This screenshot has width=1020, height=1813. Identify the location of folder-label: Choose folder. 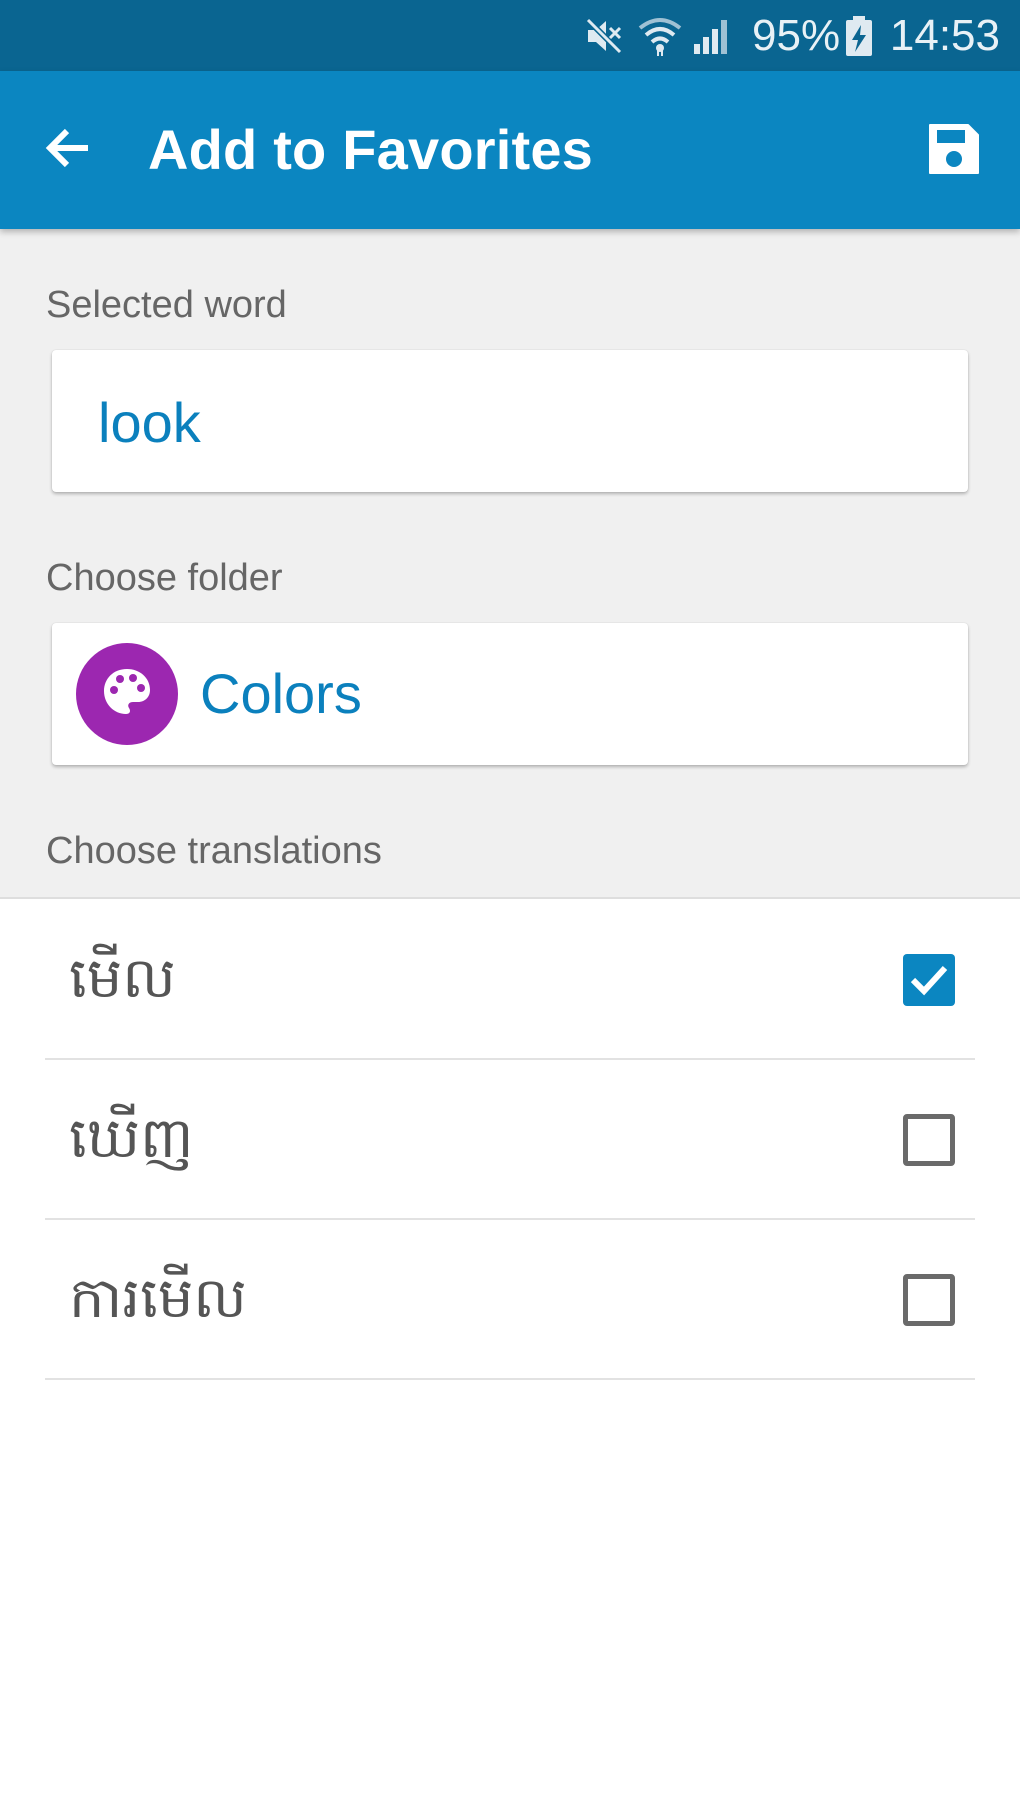
(164, 578).